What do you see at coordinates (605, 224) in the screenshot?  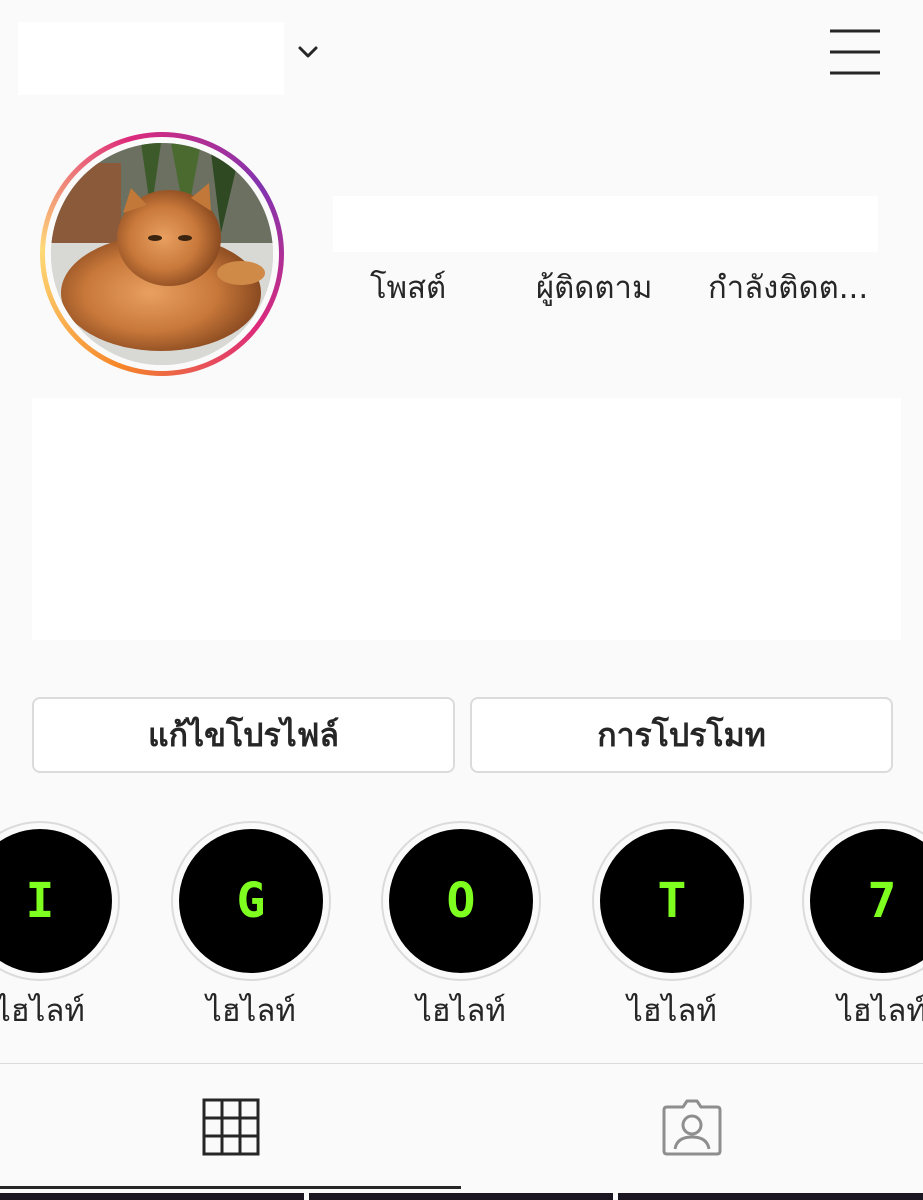 I see `display-name` at bounding box center [605, 224].